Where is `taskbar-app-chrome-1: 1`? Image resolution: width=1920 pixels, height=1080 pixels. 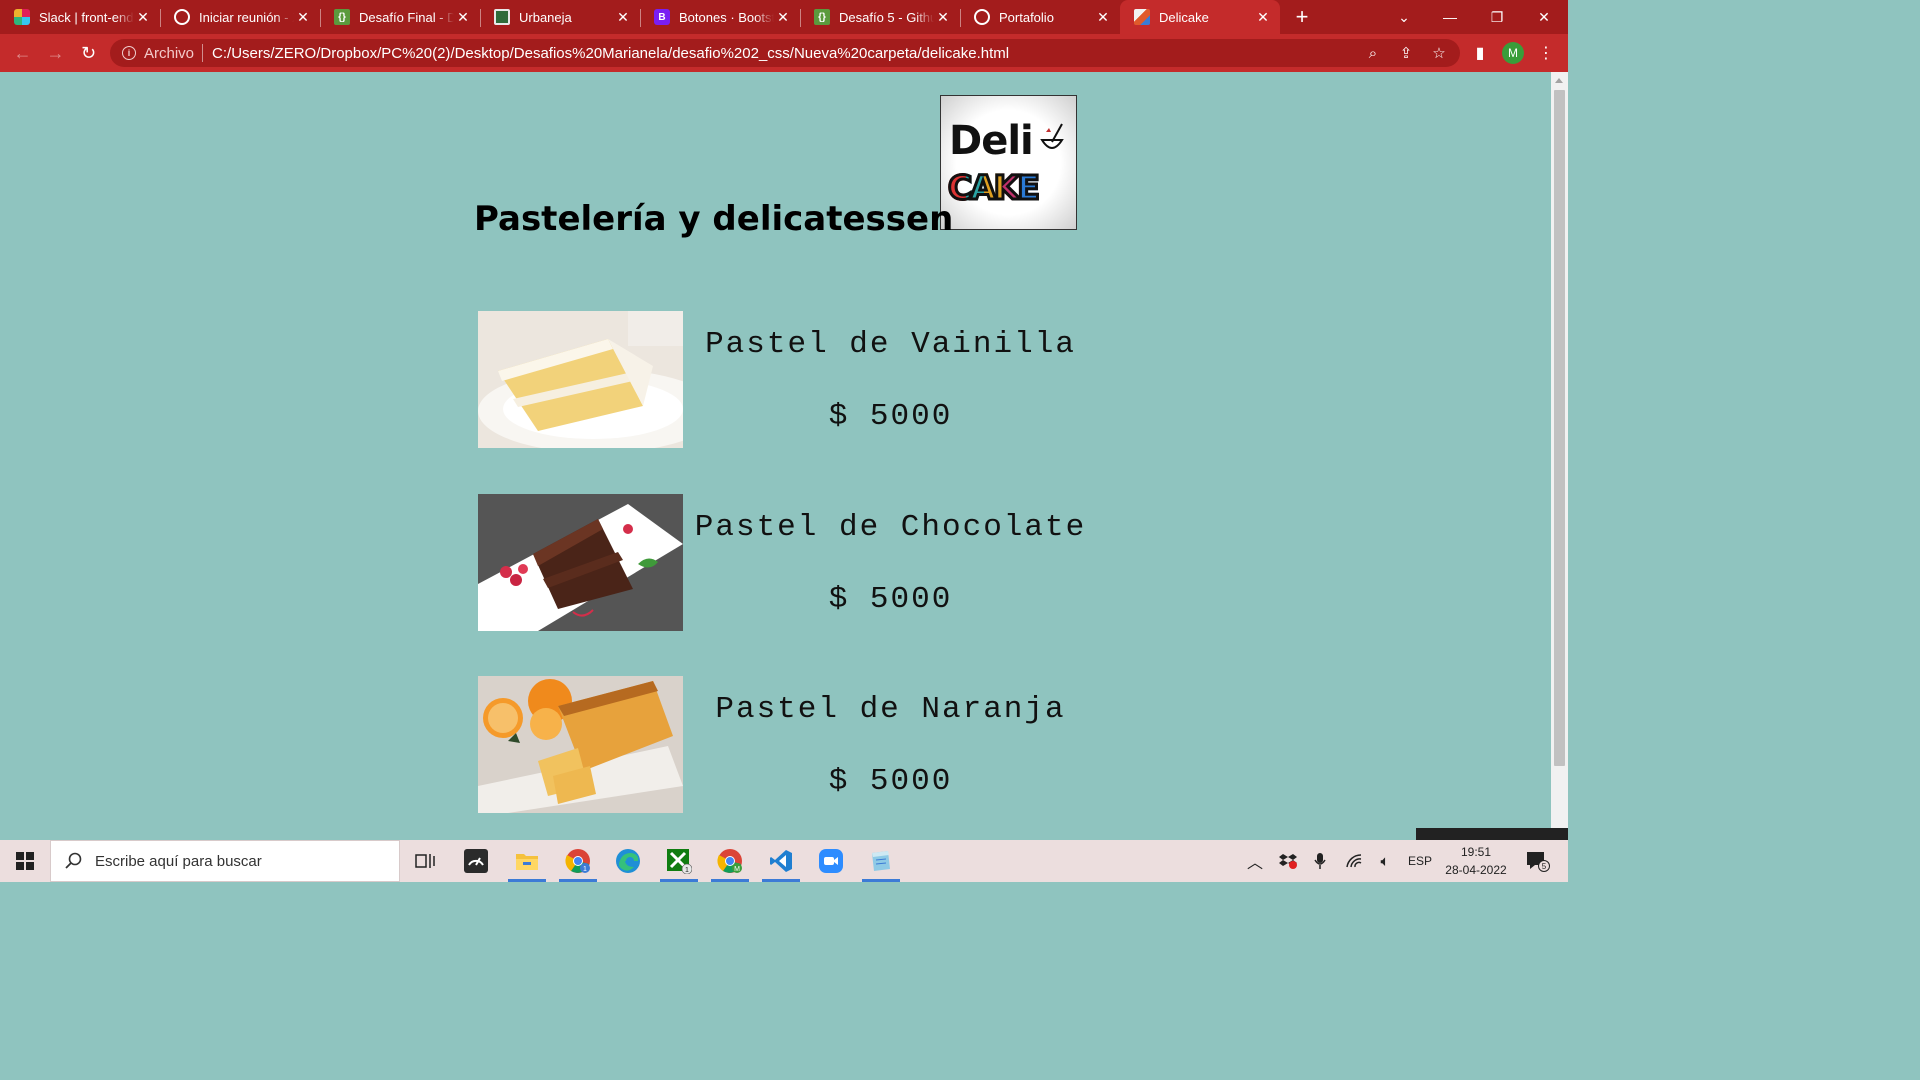 taskbar-app-chrome-1: 1 is located at coordinates (578, 861).